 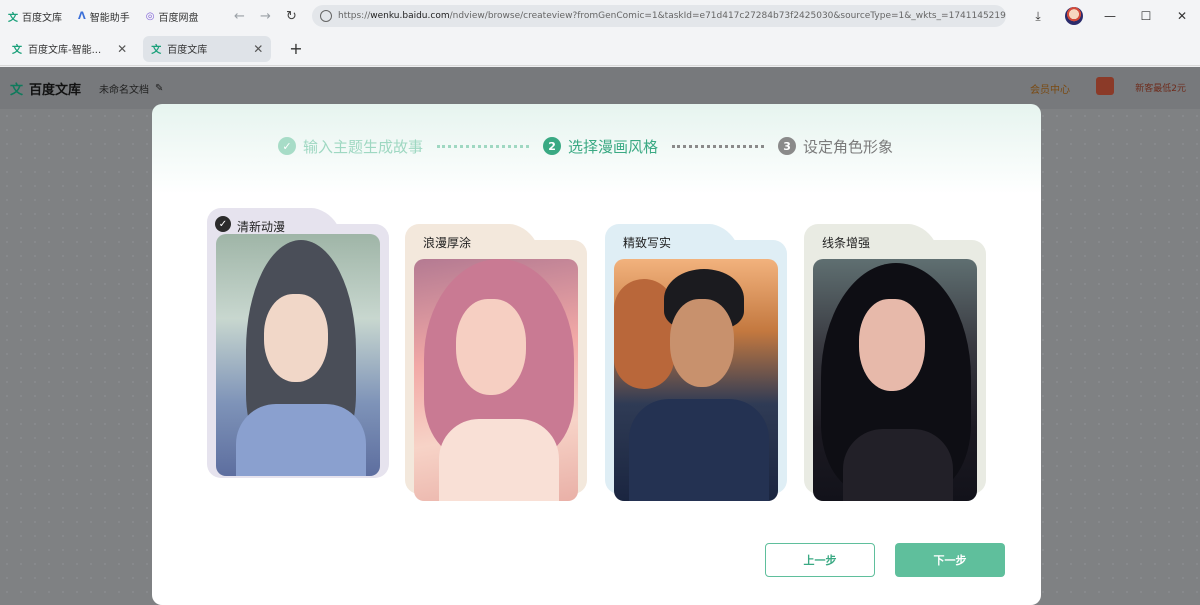 I want to click on app-header: 文 百度文库 未命名文档 ✎ 会员中心 新客最低2元, so click(x=600, y=88).